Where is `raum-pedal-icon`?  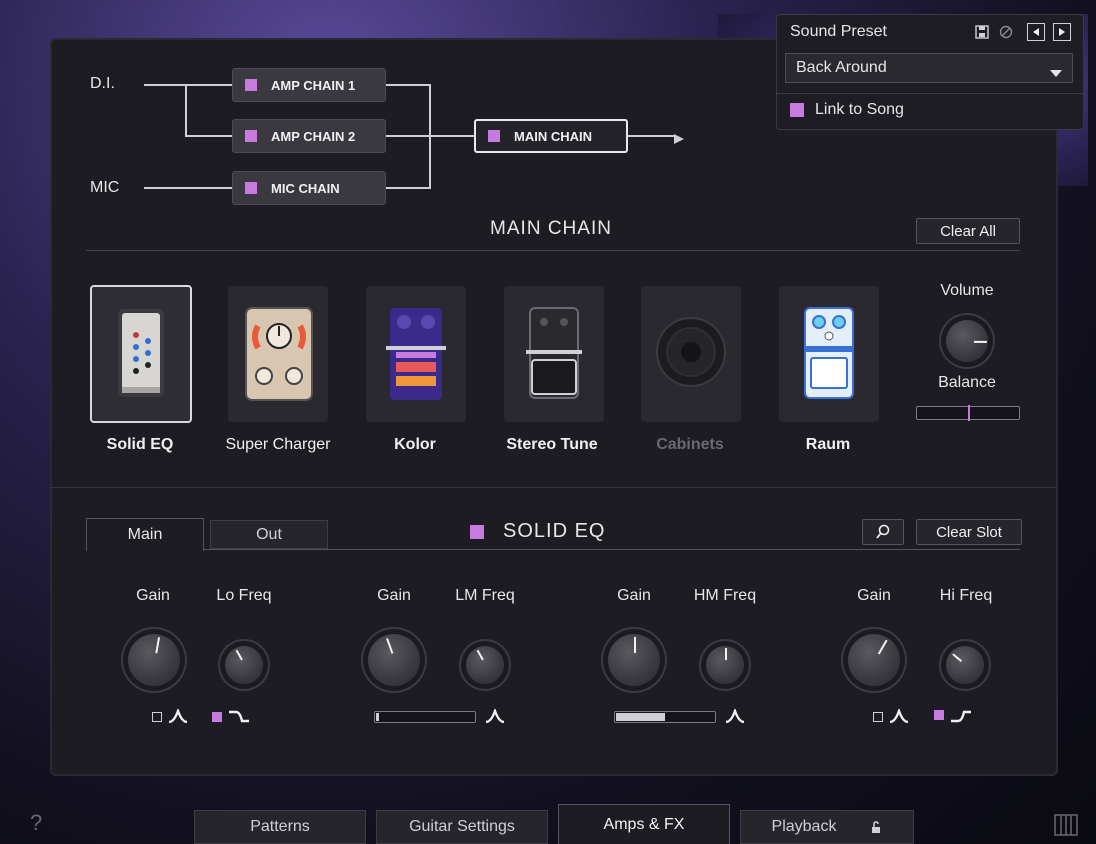
raum-pedal-icon is located at coordinates (829, 353).